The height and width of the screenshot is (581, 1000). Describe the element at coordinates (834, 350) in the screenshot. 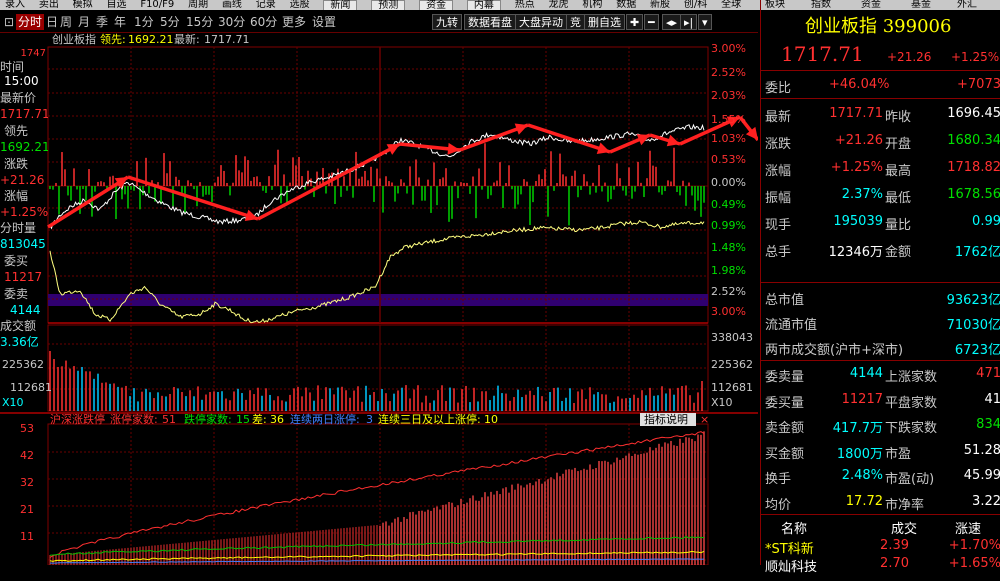

I see `market-row-label: 两市成交额(沪市+深市)` at that location.